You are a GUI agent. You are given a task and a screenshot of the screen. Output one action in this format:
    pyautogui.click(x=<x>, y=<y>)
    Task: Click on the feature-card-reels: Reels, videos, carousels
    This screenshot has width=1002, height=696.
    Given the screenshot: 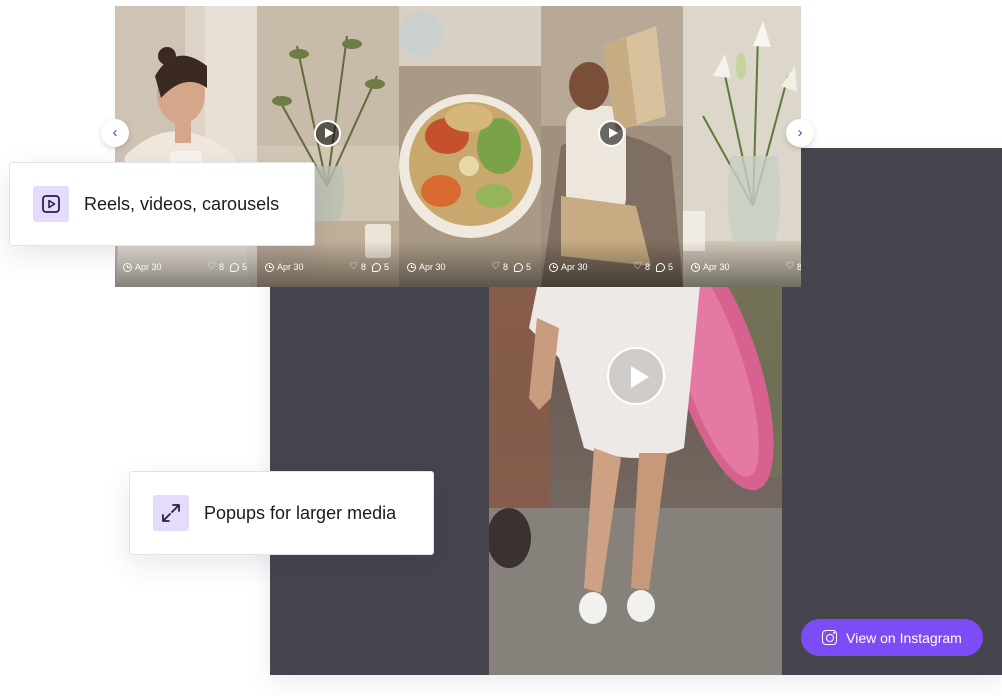 What is the action you would take?
    pyautogui.click(x=162, y=204)
    